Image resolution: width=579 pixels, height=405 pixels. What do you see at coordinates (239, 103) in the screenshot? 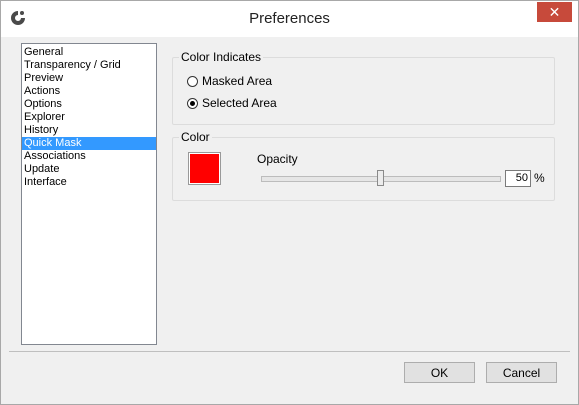
I see `radio-label-selected-area: Selected Area` at bounding box center [239, 103].